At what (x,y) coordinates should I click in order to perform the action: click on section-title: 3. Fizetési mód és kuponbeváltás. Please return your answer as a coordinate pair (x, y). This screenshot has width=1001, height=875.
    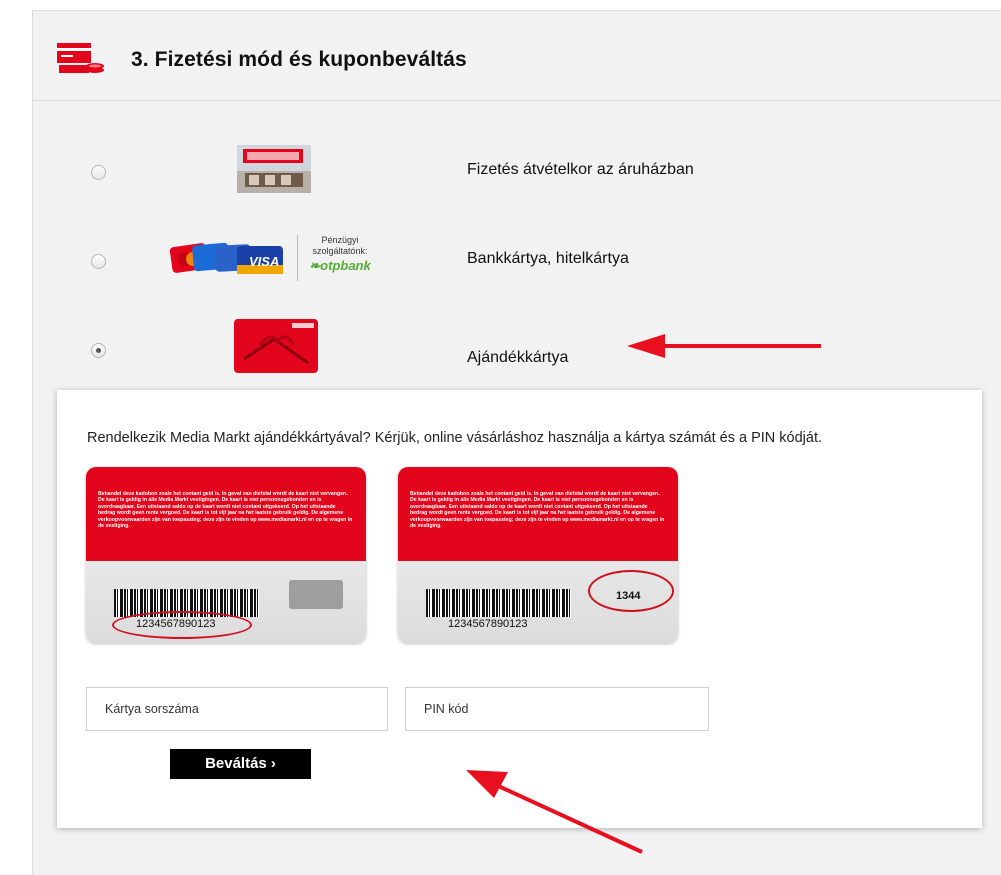
    Looking at the image, I should click on (299, 59).